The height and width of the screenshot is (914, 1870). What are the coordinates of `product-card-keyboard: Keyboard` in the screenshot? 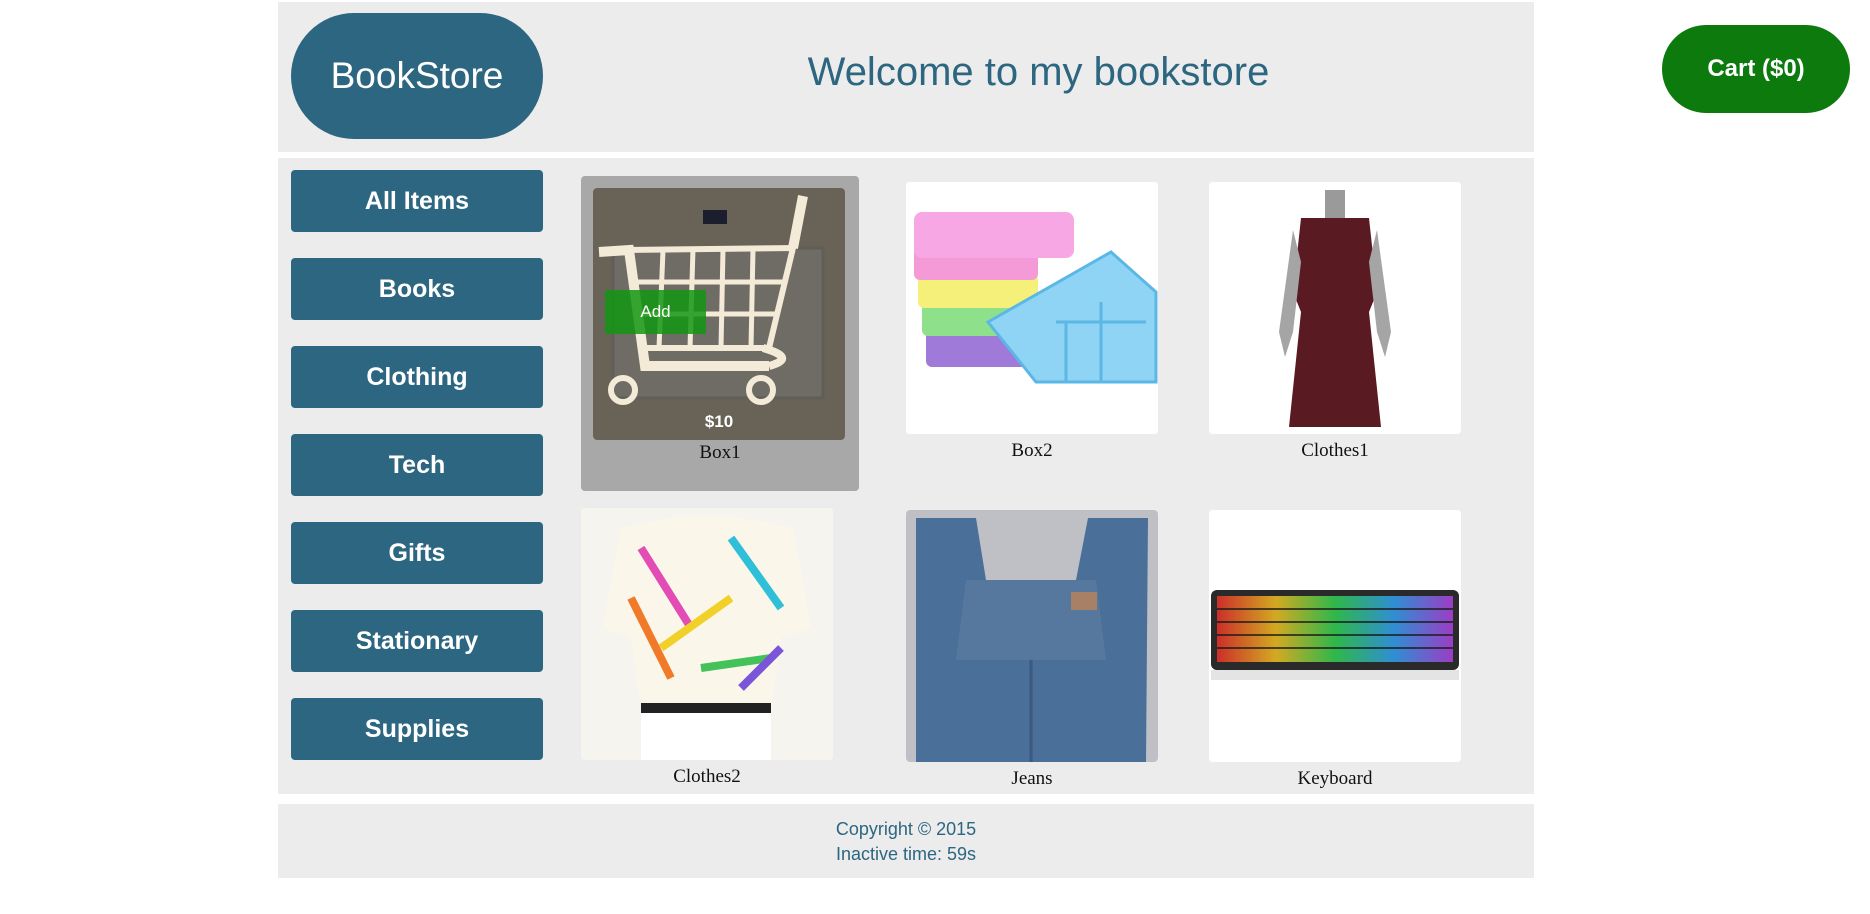 It's located at (1335, 650).